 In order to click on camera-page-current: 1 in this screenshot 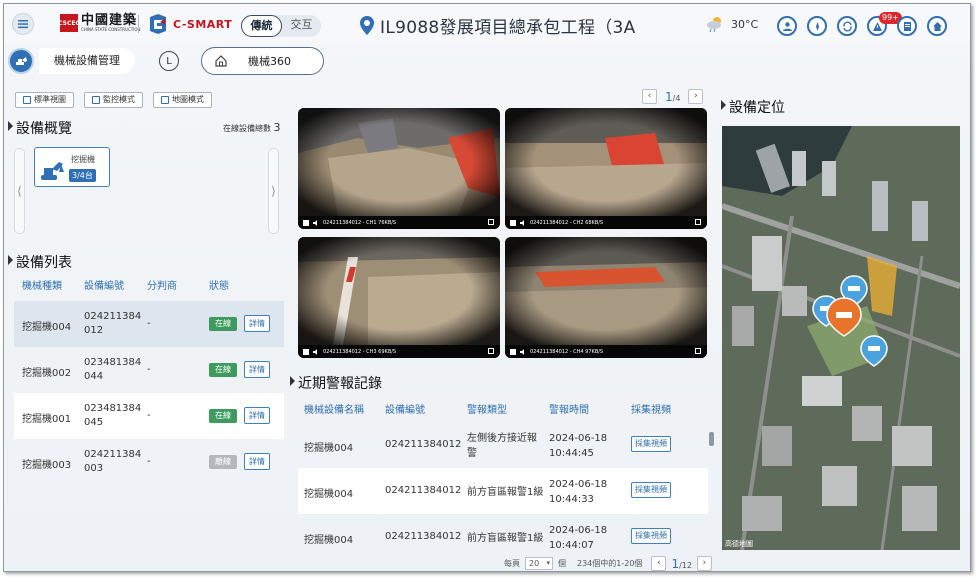, I will do `click(669, 96)`.